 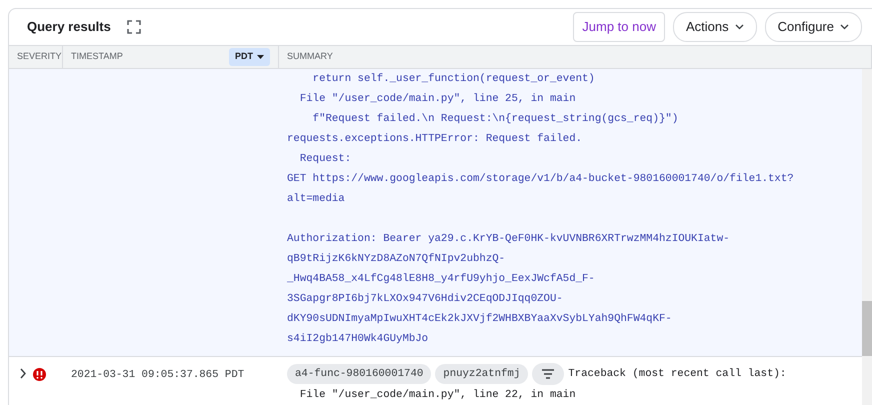 I want to click on column-header: TIMESTAMP, so click(x=97, y=57).